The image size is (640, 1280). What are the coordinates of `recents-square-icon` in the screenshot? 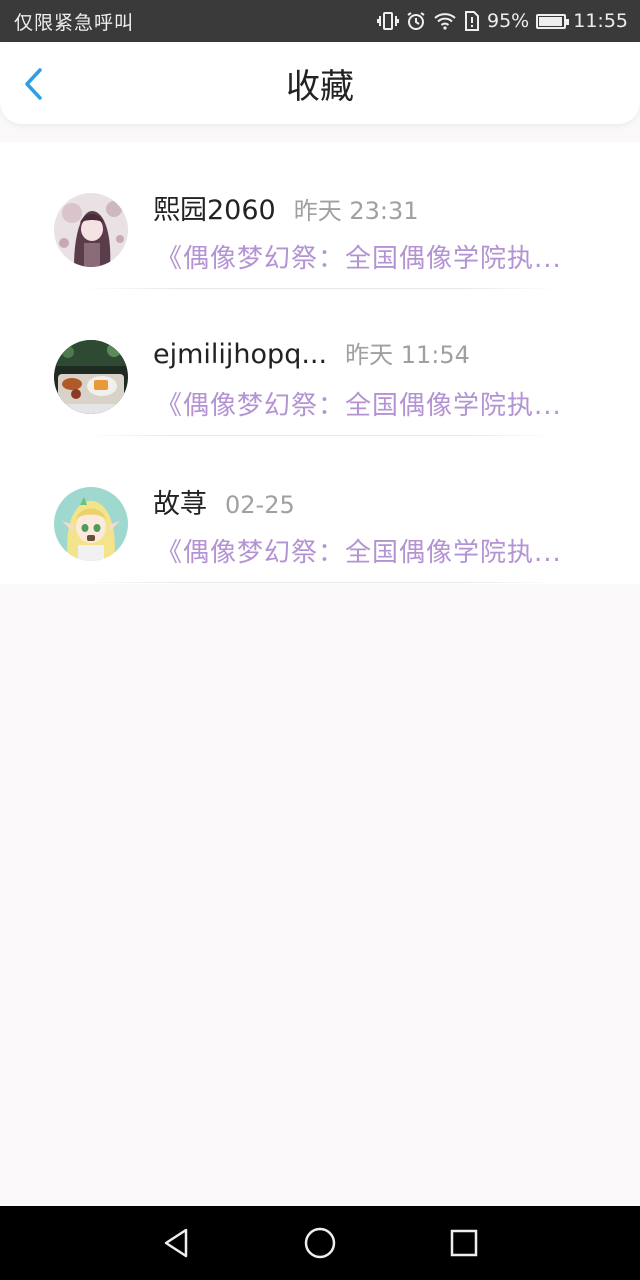 It's located at (464, 1243).